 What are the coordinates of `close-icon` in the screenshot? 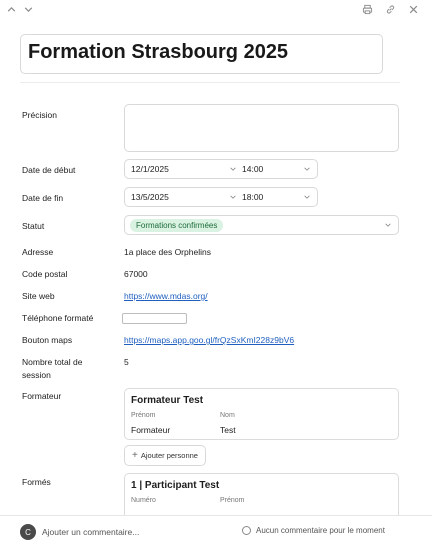 It's located at (413, 9).